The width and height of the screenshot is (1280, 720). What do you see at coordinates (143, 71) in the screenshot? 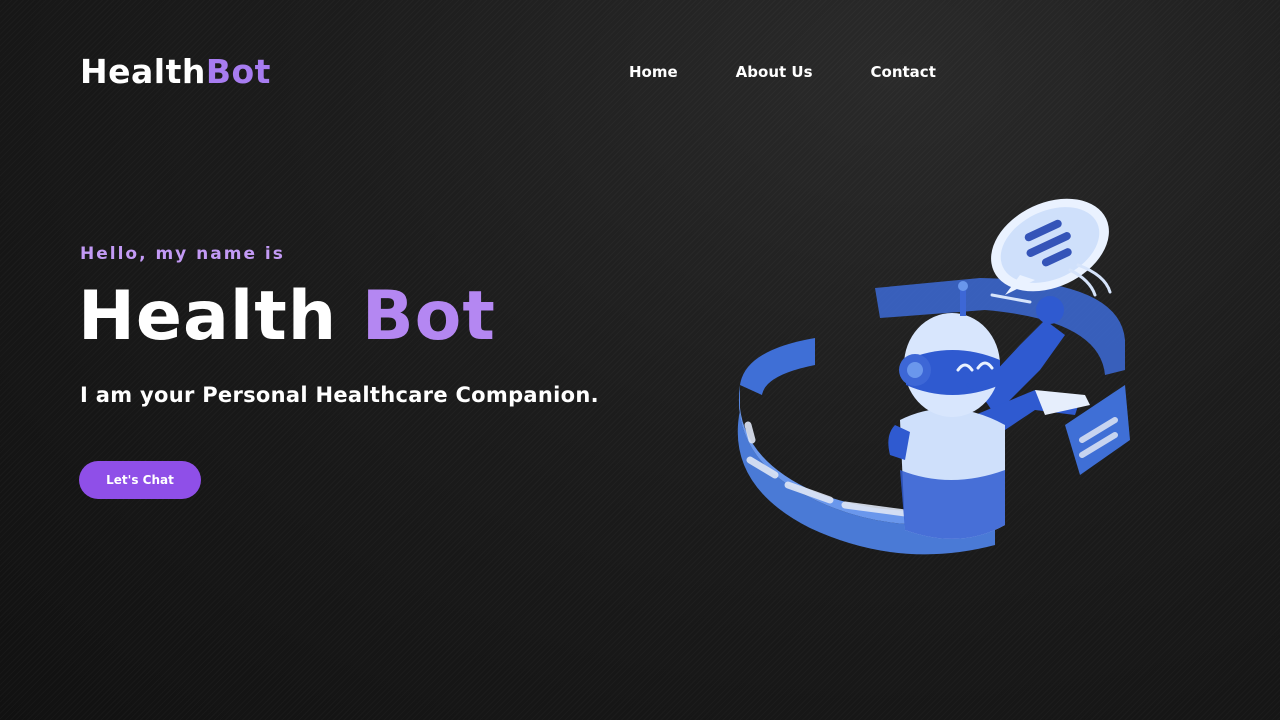
I see `brand-name-primary: Health` at bounding box center [143, 71].